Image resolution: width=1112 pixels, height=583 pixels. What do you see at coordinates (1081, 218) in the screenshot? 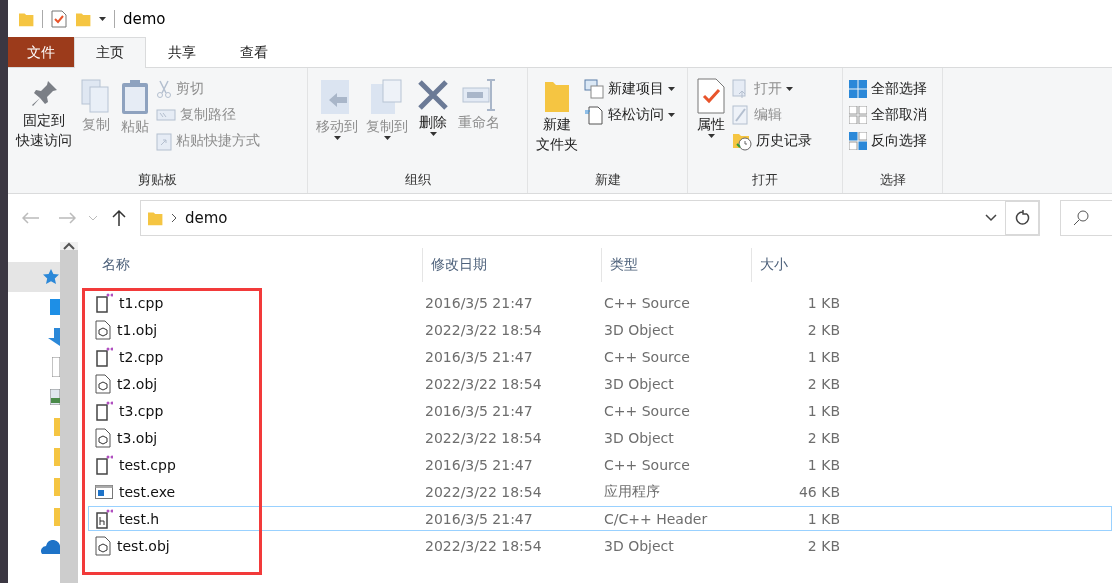
I see `search-icon` at bounding box center [1081, 218].